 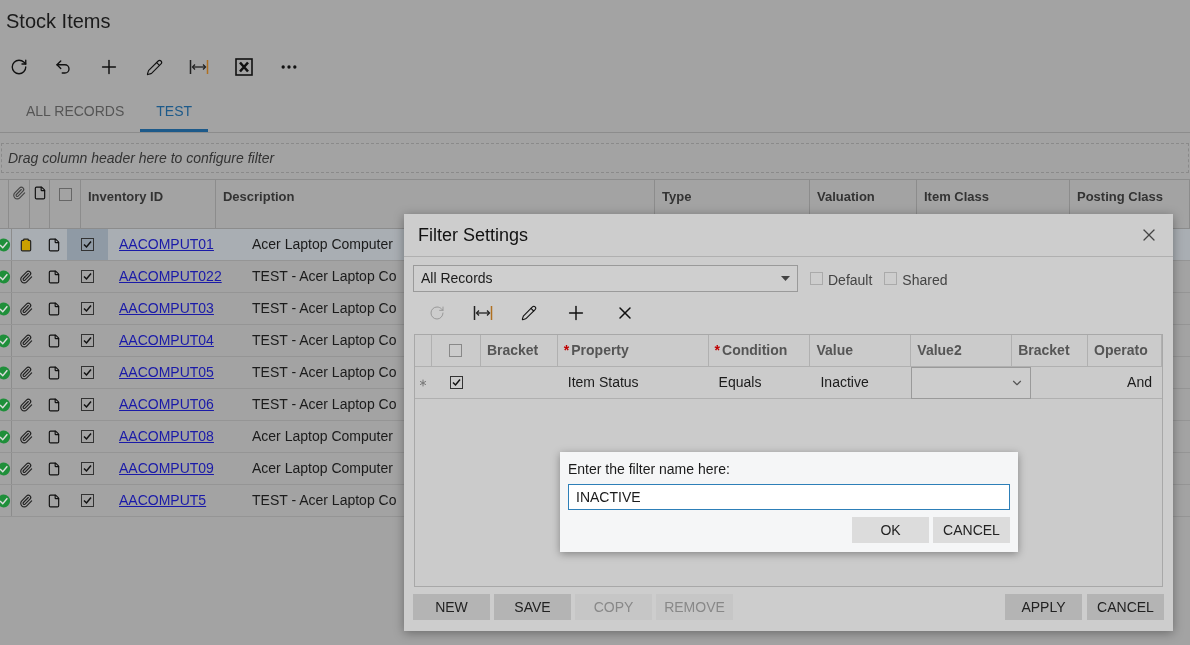 I want to click on dialog-button: NEW, so click(x=451, y=607).